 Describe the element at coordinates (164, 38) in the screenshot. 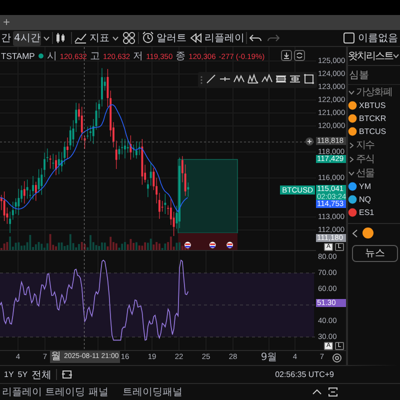

I see `alert-button: 알러트` at that location.